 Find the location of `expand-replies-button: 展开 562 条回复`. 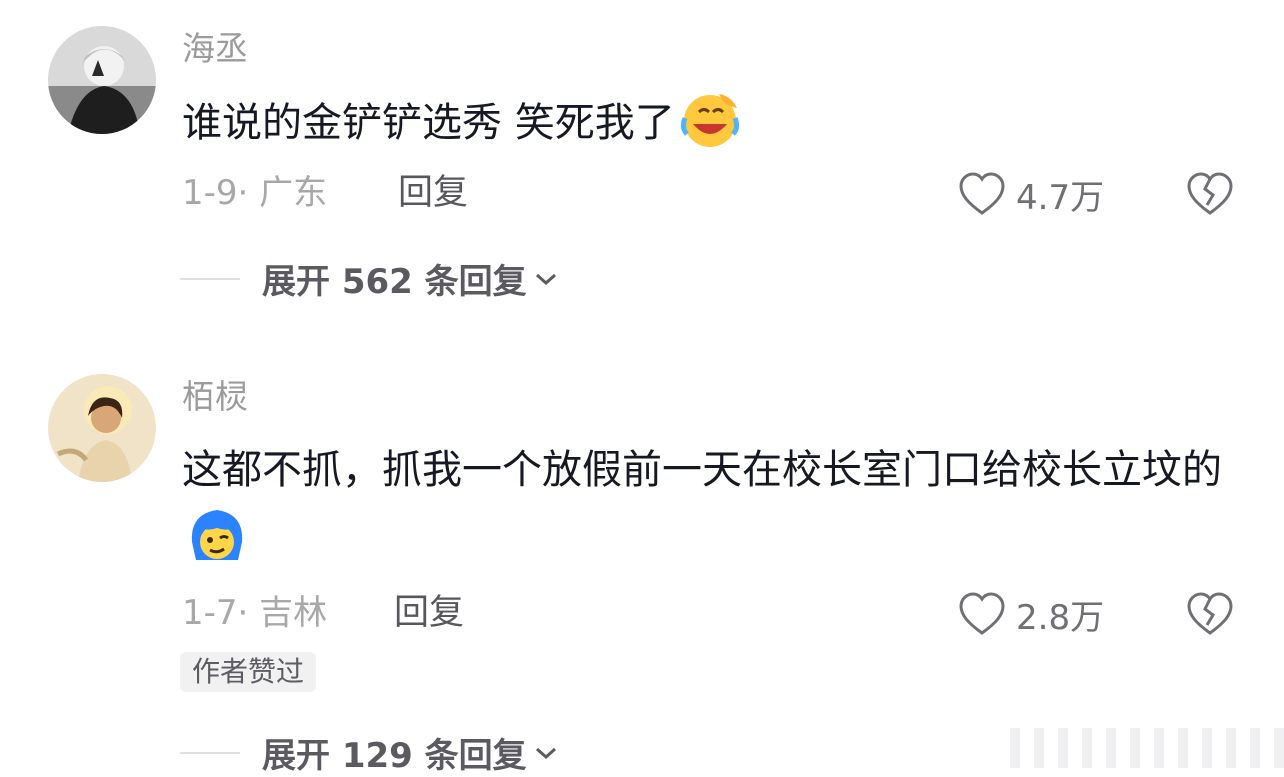

expand-replies-button: 展开 562 条回复 is located at coordinates (369, 278).